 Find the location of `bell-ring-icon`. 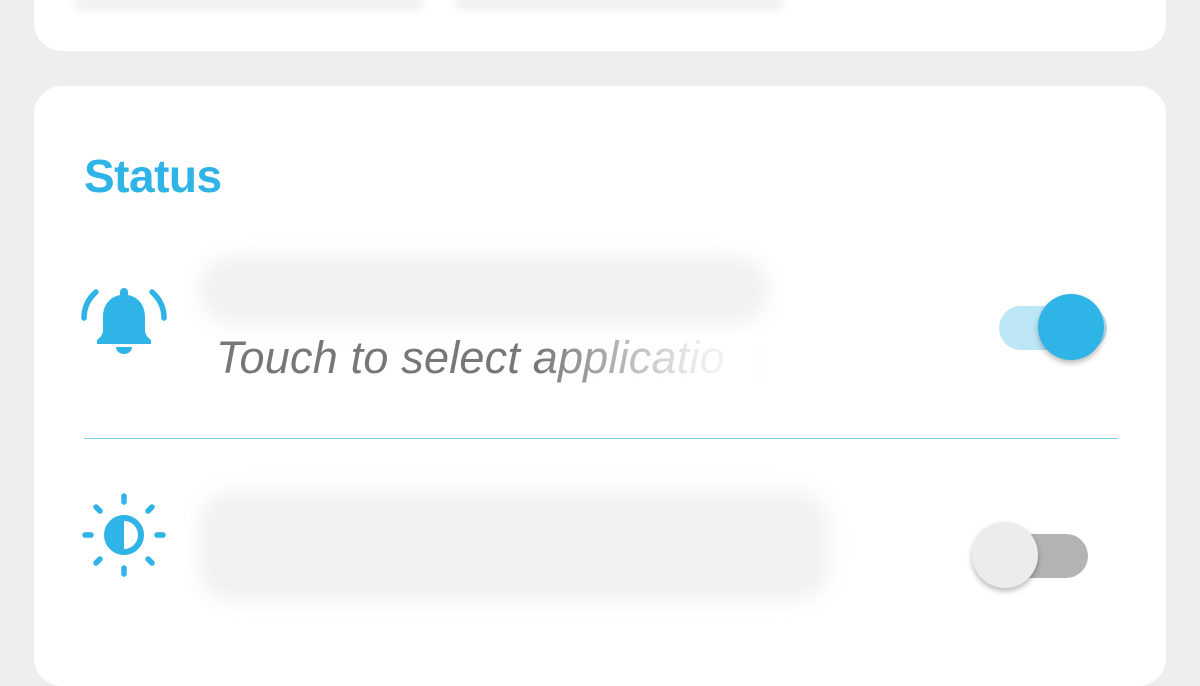

bell-ring-icon is located at coordinates (124, 323).